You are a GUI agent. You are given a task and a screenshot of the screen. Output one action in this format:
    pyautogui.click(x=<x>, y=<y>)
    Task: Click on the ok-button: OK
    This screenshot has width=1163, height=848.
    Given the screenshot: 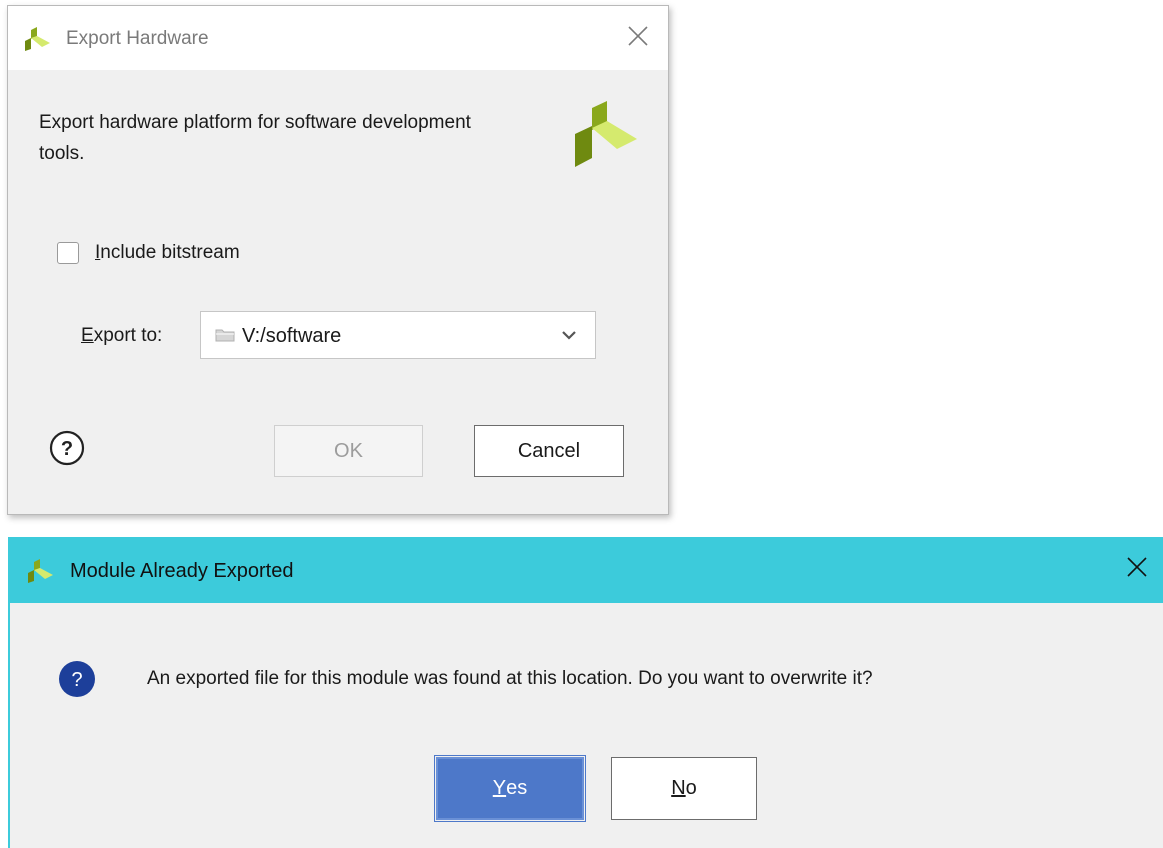 What is the action you would take?
    pyautogui.click(x=348, y=451)
    